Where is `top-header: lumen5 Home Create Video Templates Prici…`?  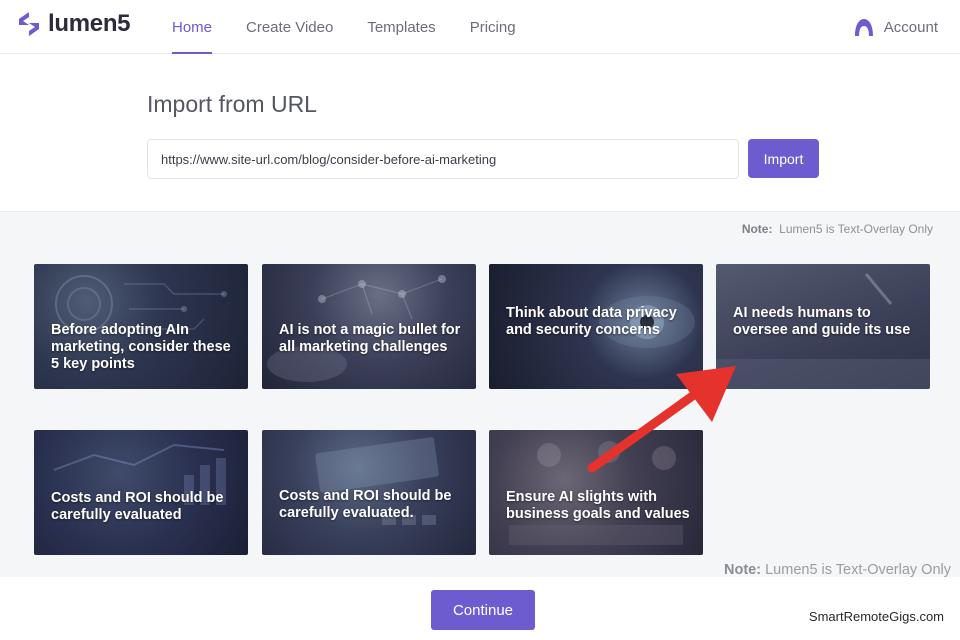
top-header: lumen5 Home Create Video Templates Prici… is located at coordinates (480, 27).